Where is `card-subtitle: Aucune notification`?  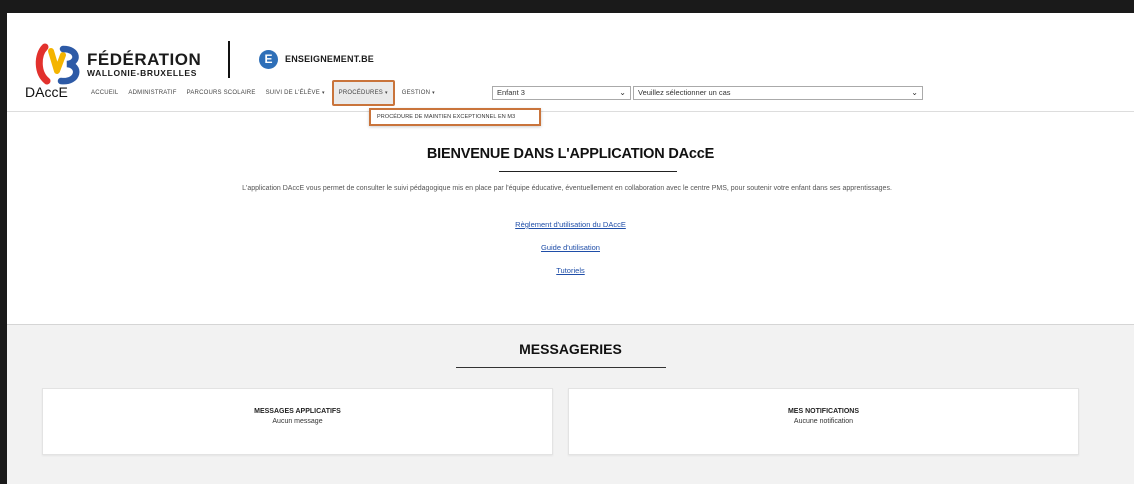 card-subtitle: Aucune notification is located at coordinates (823, 421).